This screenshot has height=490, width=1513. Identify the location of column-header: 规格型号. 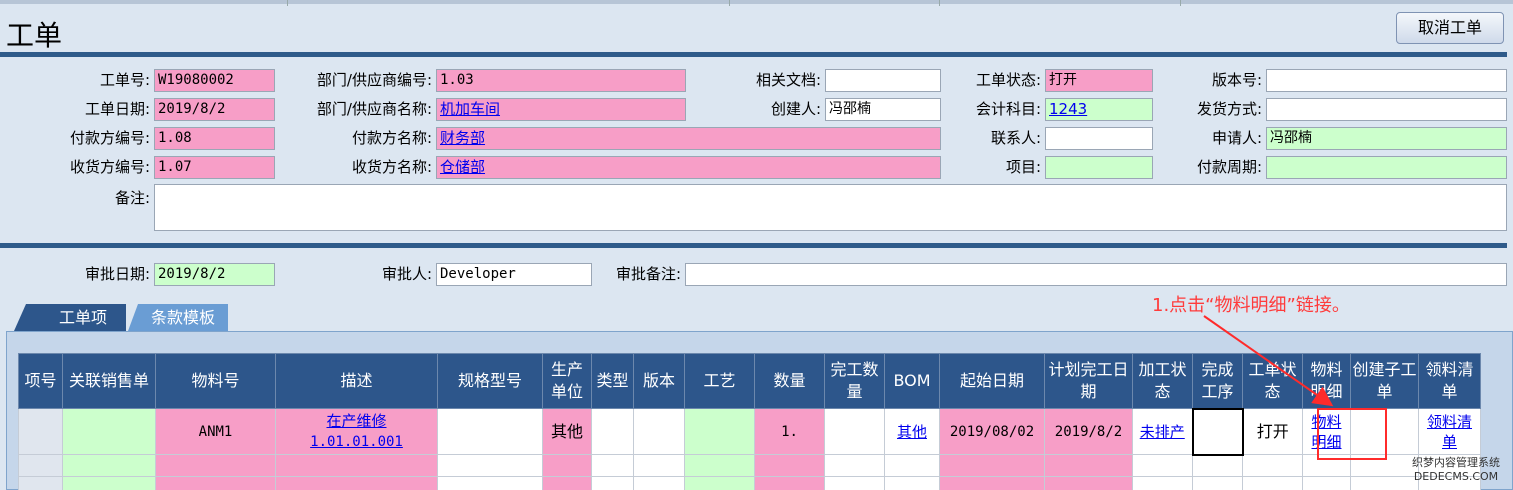
(490, 381).